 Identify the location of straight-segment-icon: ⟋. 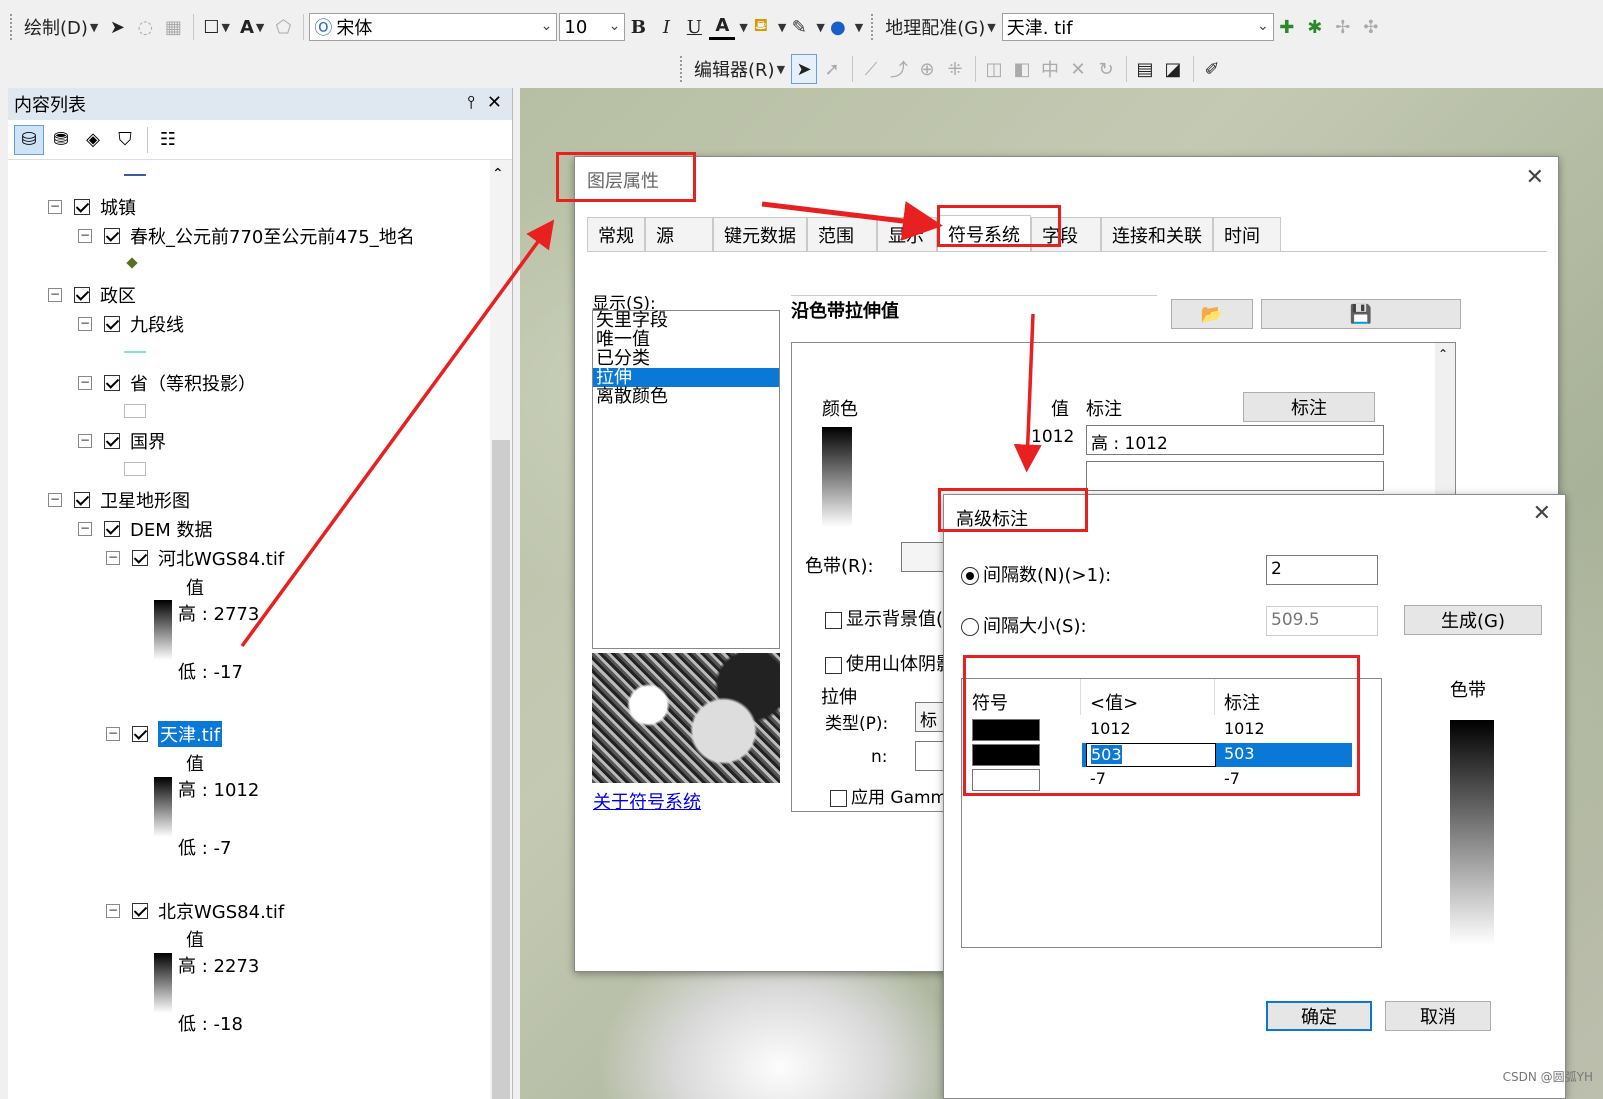
(871, 69).